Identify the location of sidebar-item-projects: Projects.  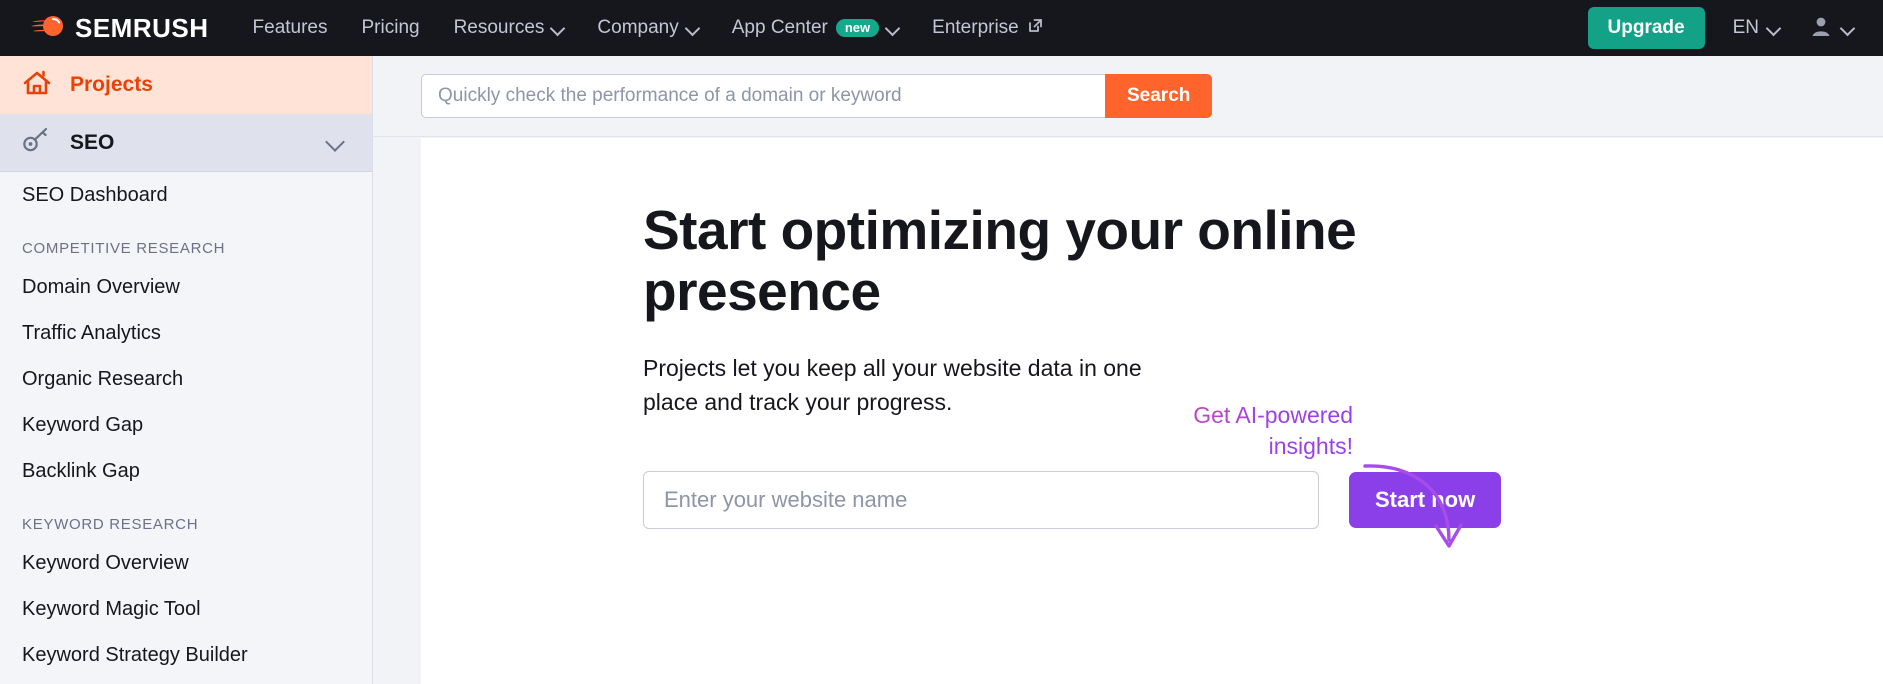
(186, 85).